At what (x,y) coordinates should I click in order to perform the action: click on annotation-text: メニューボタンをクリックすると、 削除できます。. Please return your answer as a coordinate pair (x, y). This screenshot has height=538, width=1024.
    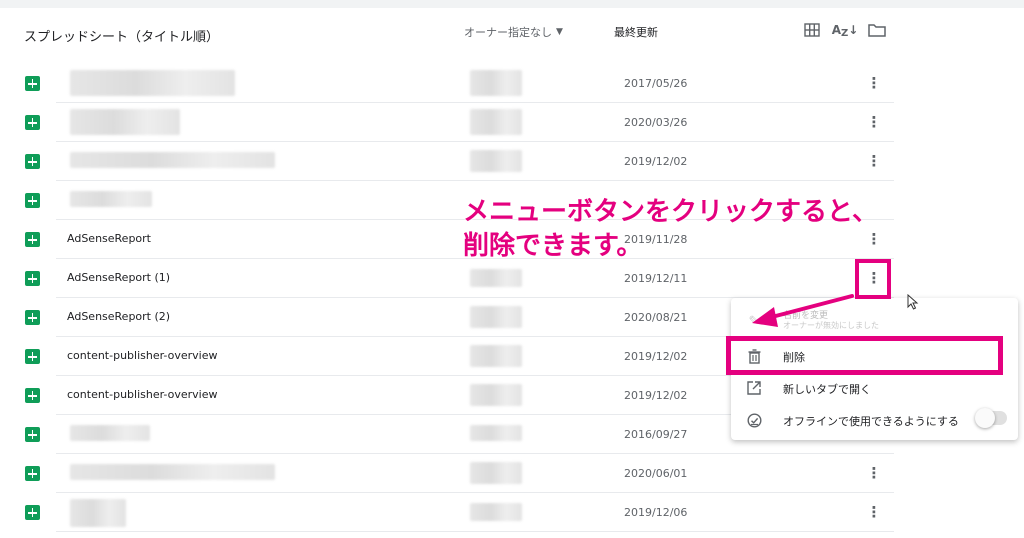
    Looking at the image, I should click on (670, 229).